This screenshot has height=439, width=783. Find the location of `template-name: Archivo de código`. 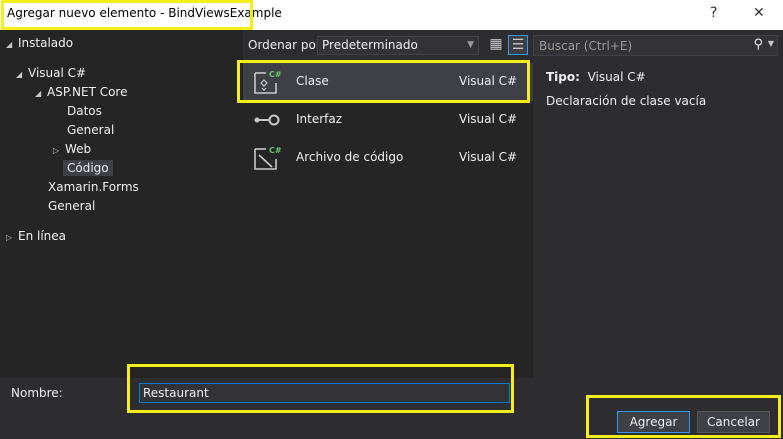

template-name: Archivo de código is located at coordinates (350, 157).